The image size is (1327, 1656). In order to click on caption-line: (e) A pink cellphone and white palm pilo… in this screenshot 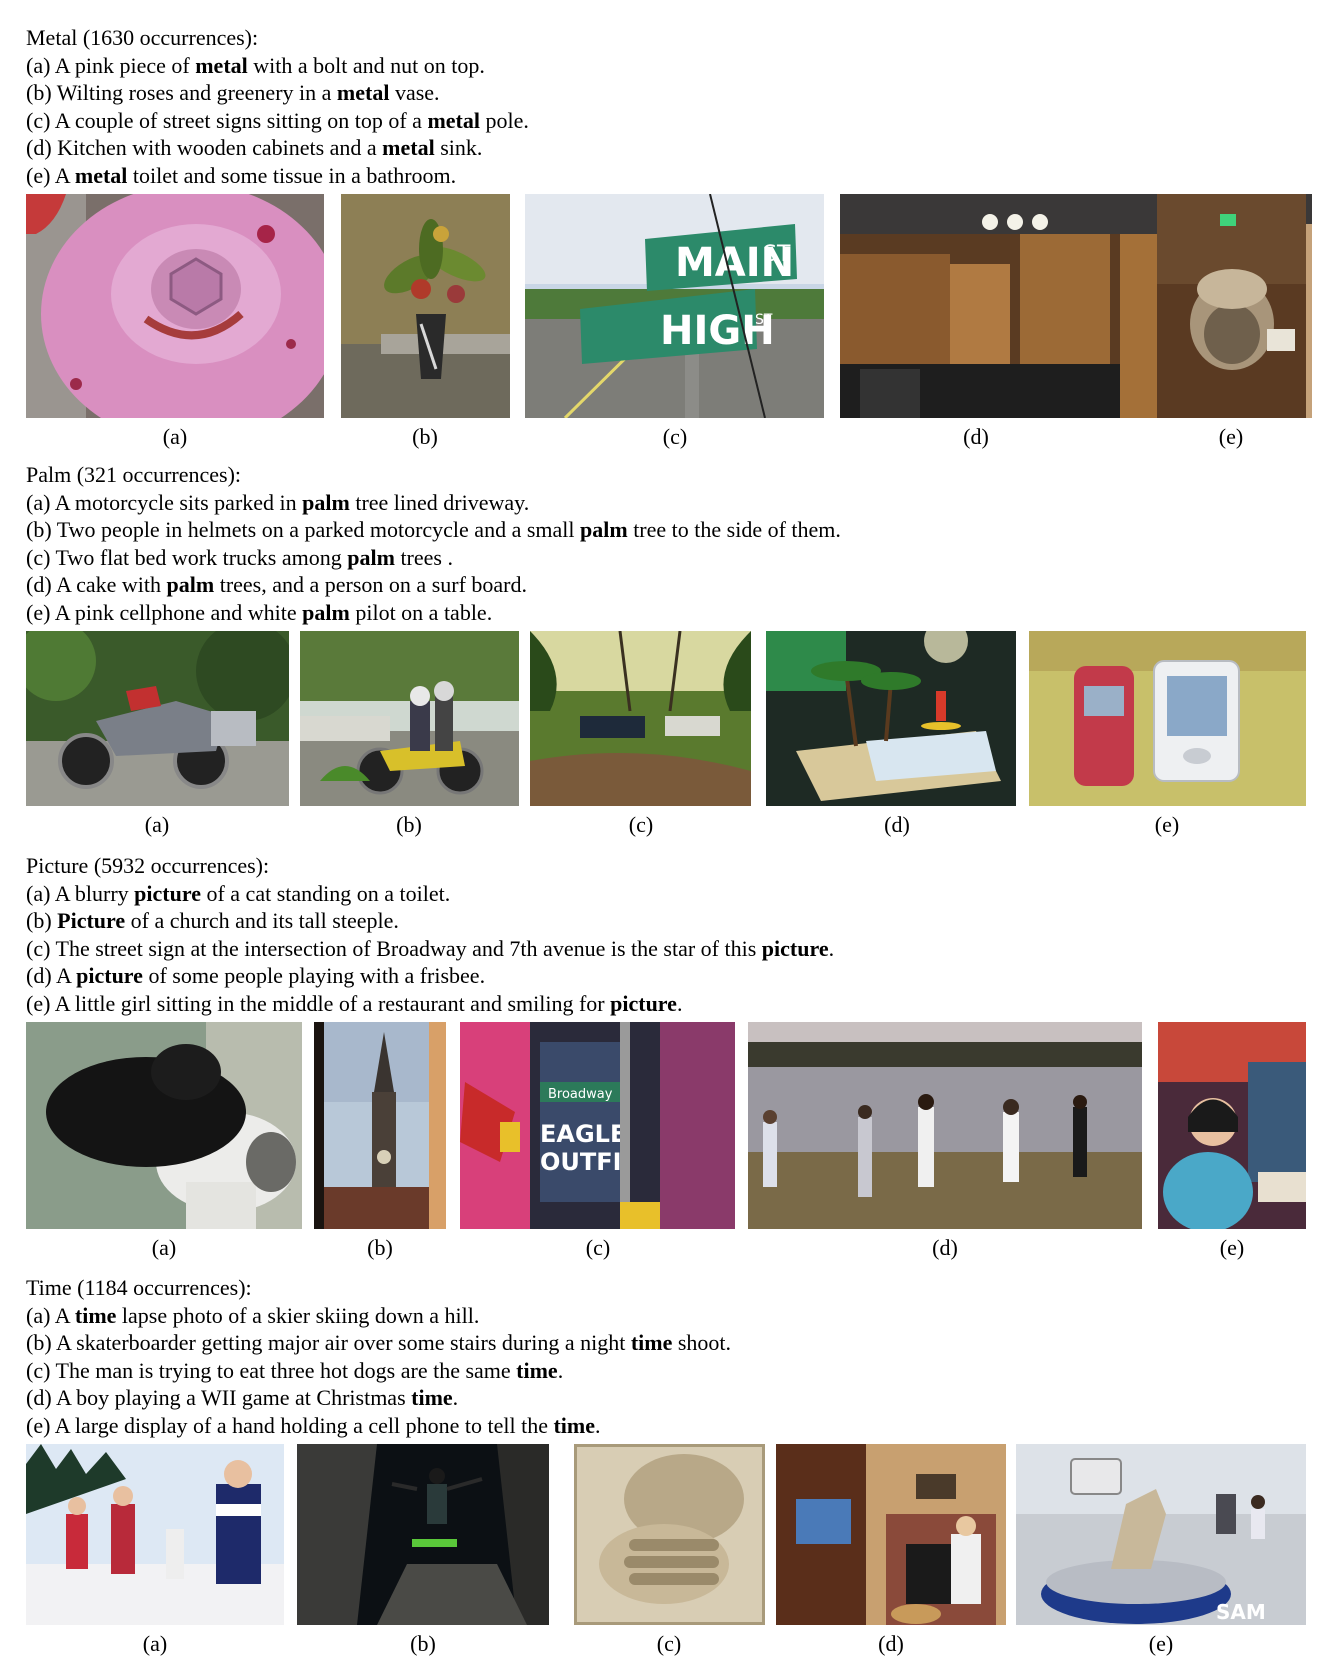, I will do `click(259, 612)`.